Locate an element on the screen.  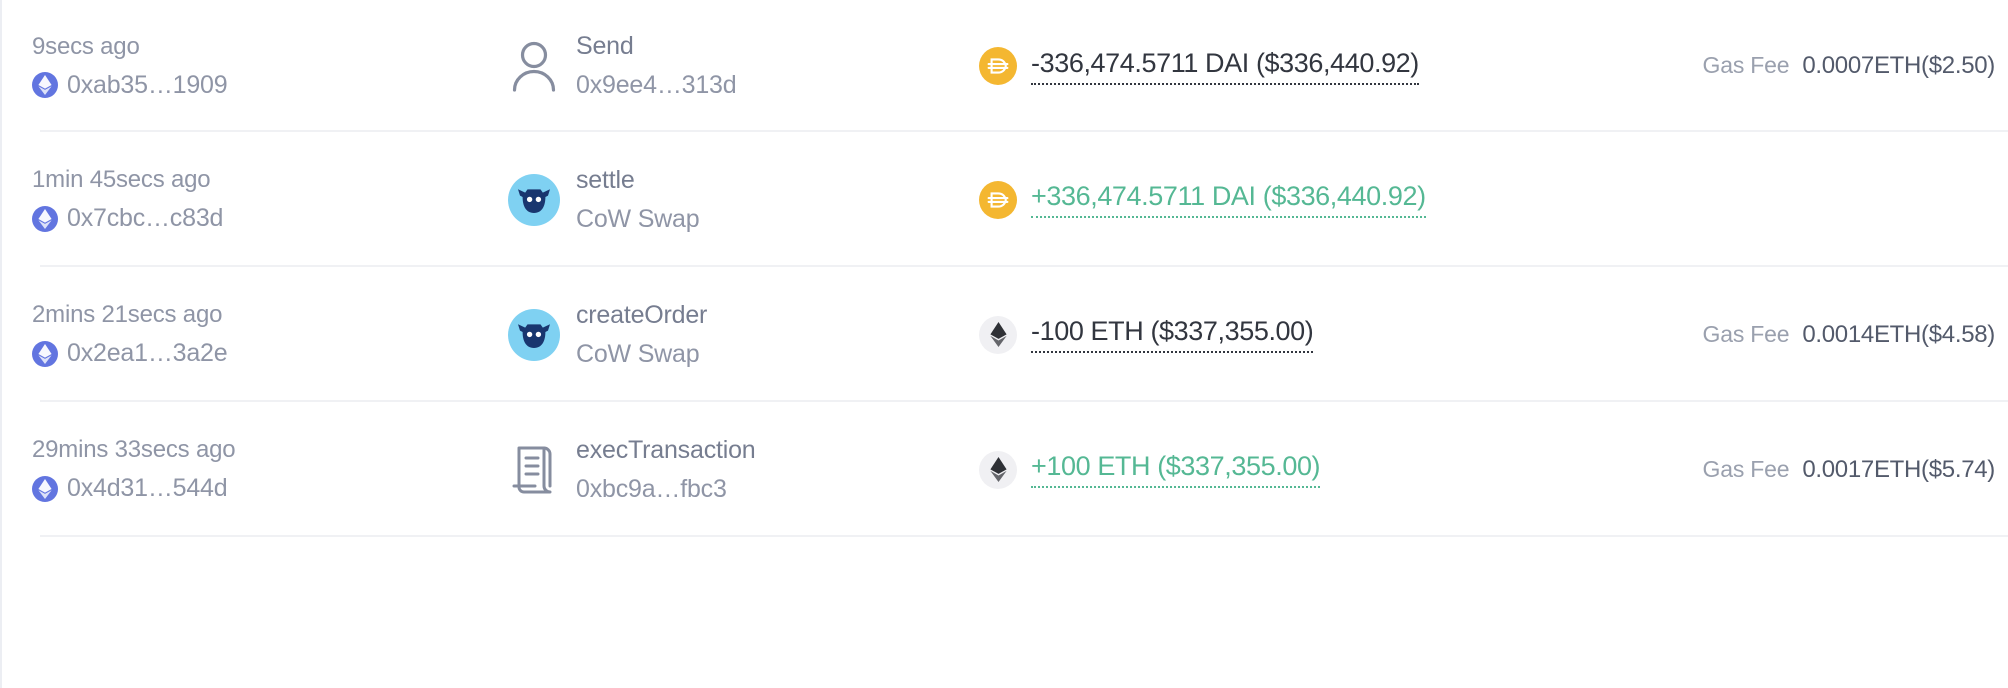
transaction-time-and-hash: 29mins 33secs ago 0x4d31…544d is located at coordinates (166, 469).